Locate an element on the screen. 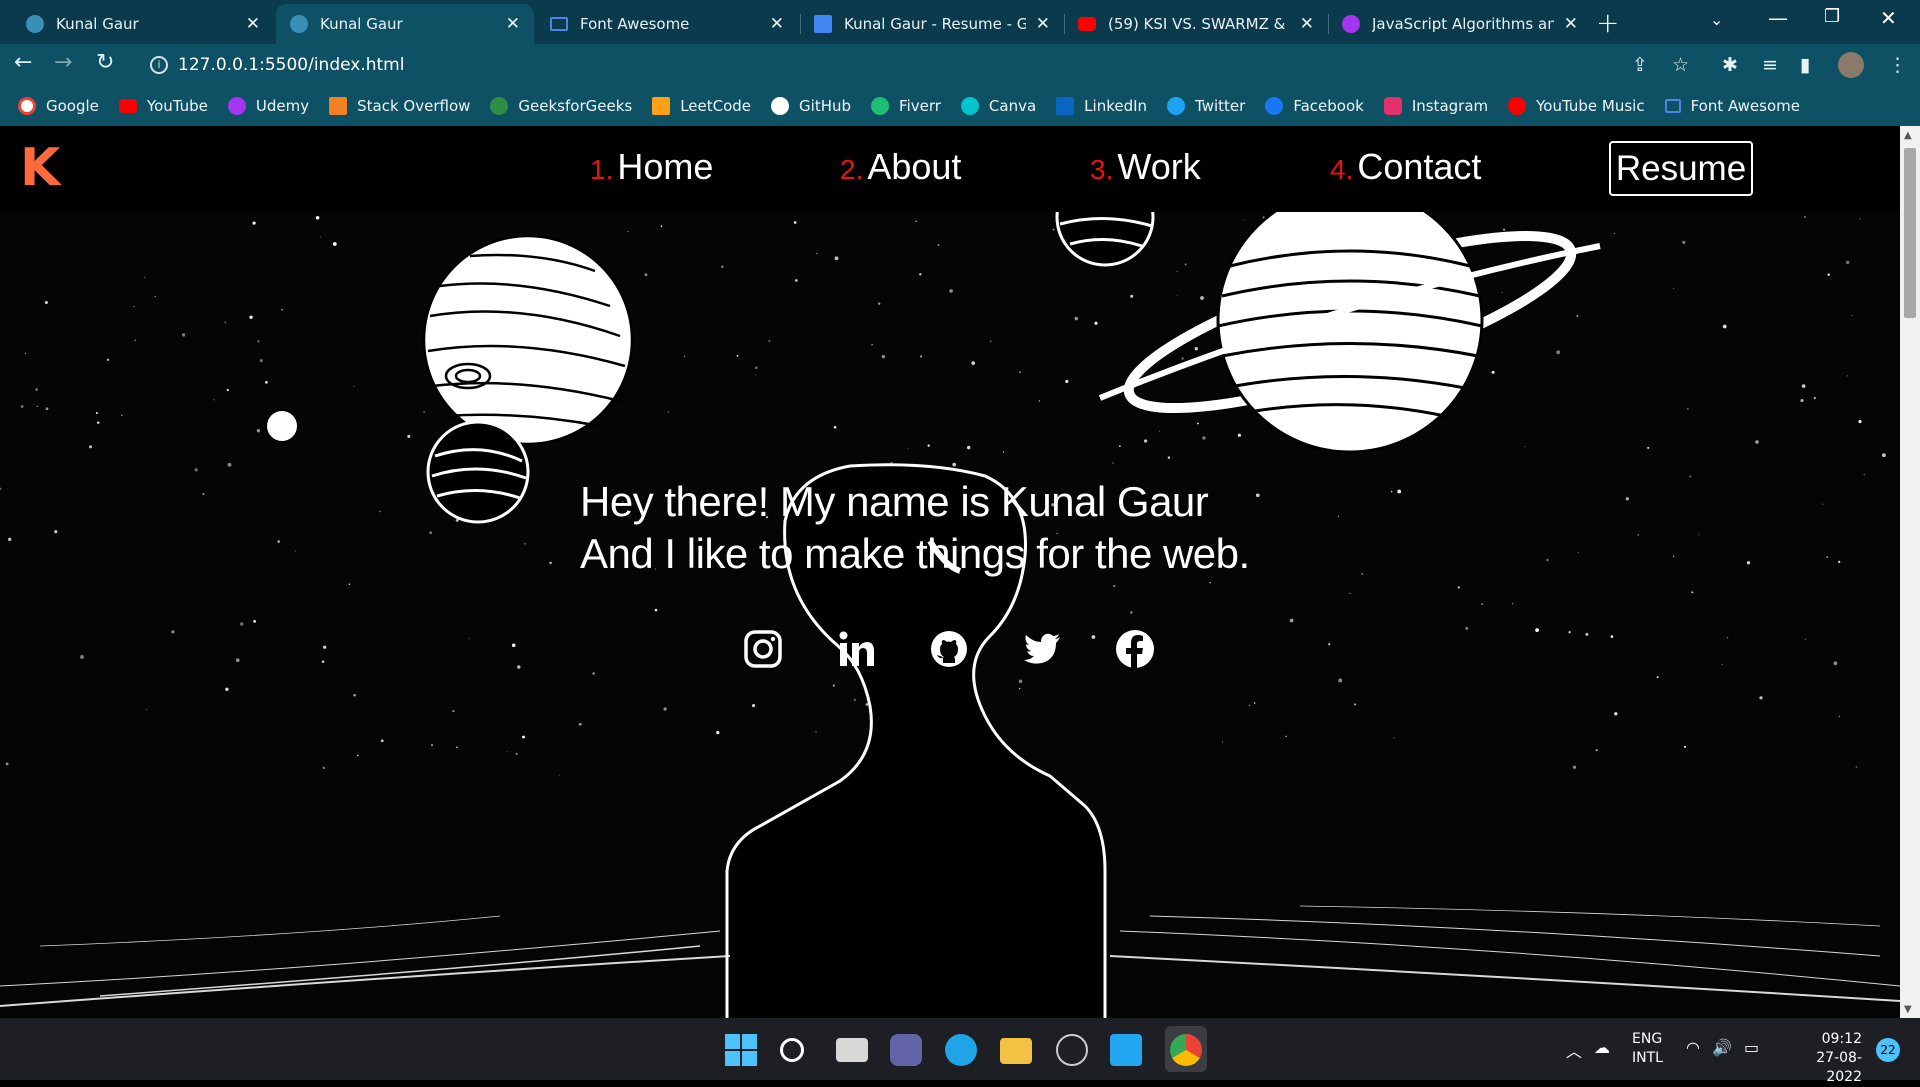 The height and width of the screenshot is (1087, 1920). gfg-icon is located at coordinates (499, 106).